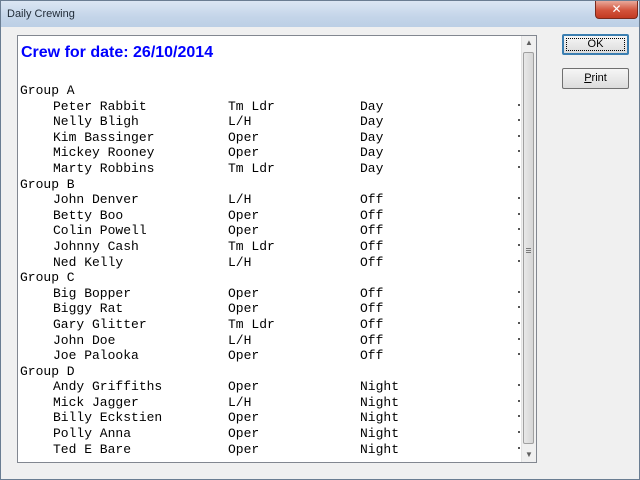  I want to click on scroll-down-icon: ▼, so click(529, 455).